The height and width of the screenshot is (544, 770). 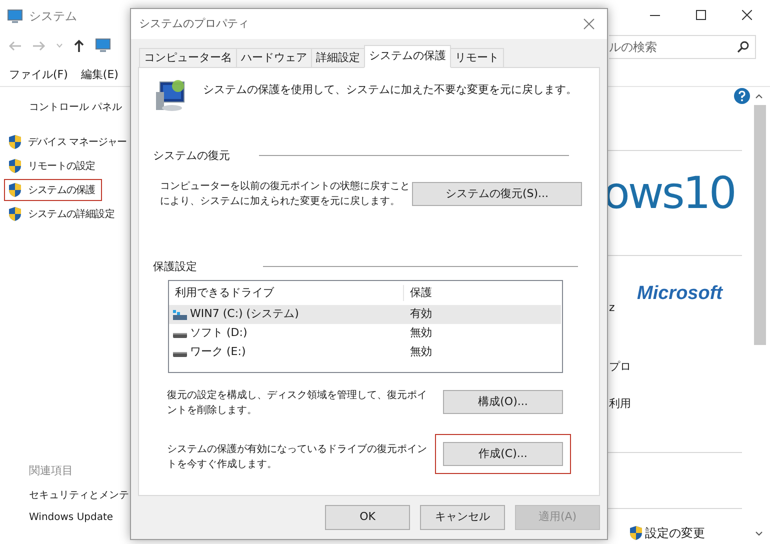 I want to click on help-icon, so click(x=742, y=96).